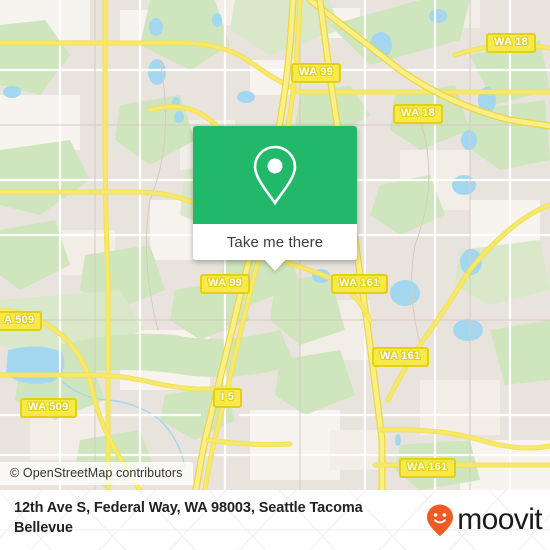 Image resolution: width=550 pixels, height=550 pixels. I want to click on popup-pointer, so click(275, 265).